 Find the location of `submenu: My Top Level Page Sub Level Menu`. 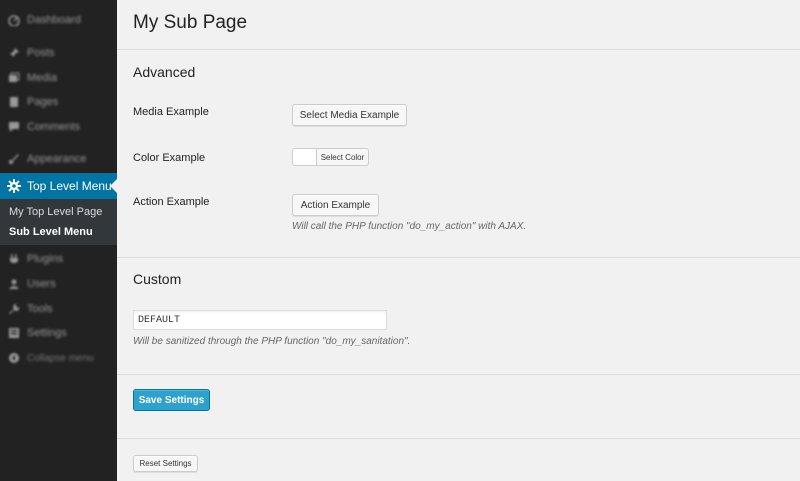

submenu: My Top Level Page Sub Level Menu is located at coordinates (58, 222).